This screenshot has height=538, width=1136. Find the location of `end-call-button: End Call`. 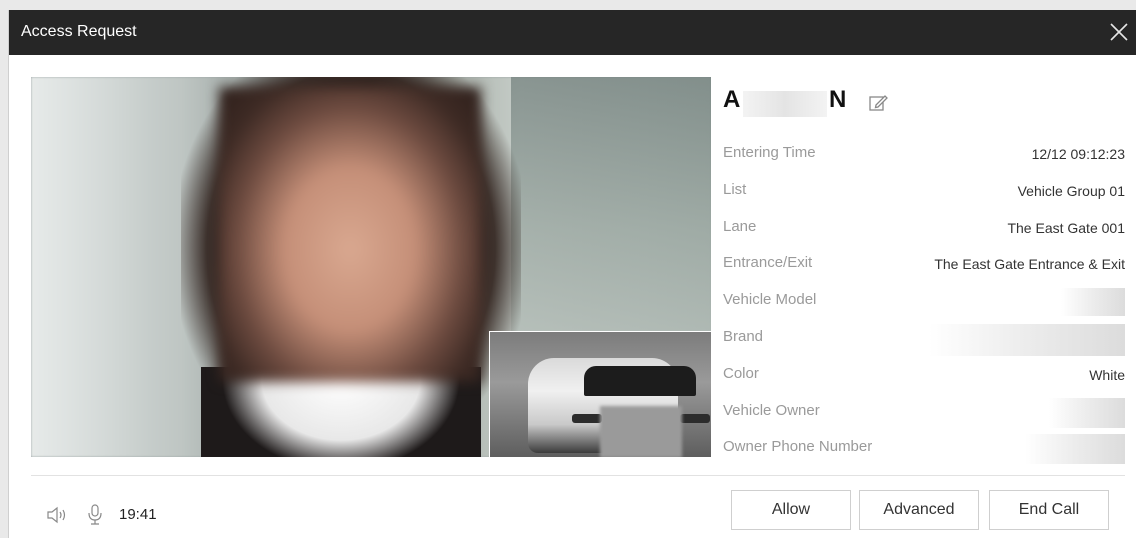

end-call-button: End Call is located at coordinates (1049, 510).